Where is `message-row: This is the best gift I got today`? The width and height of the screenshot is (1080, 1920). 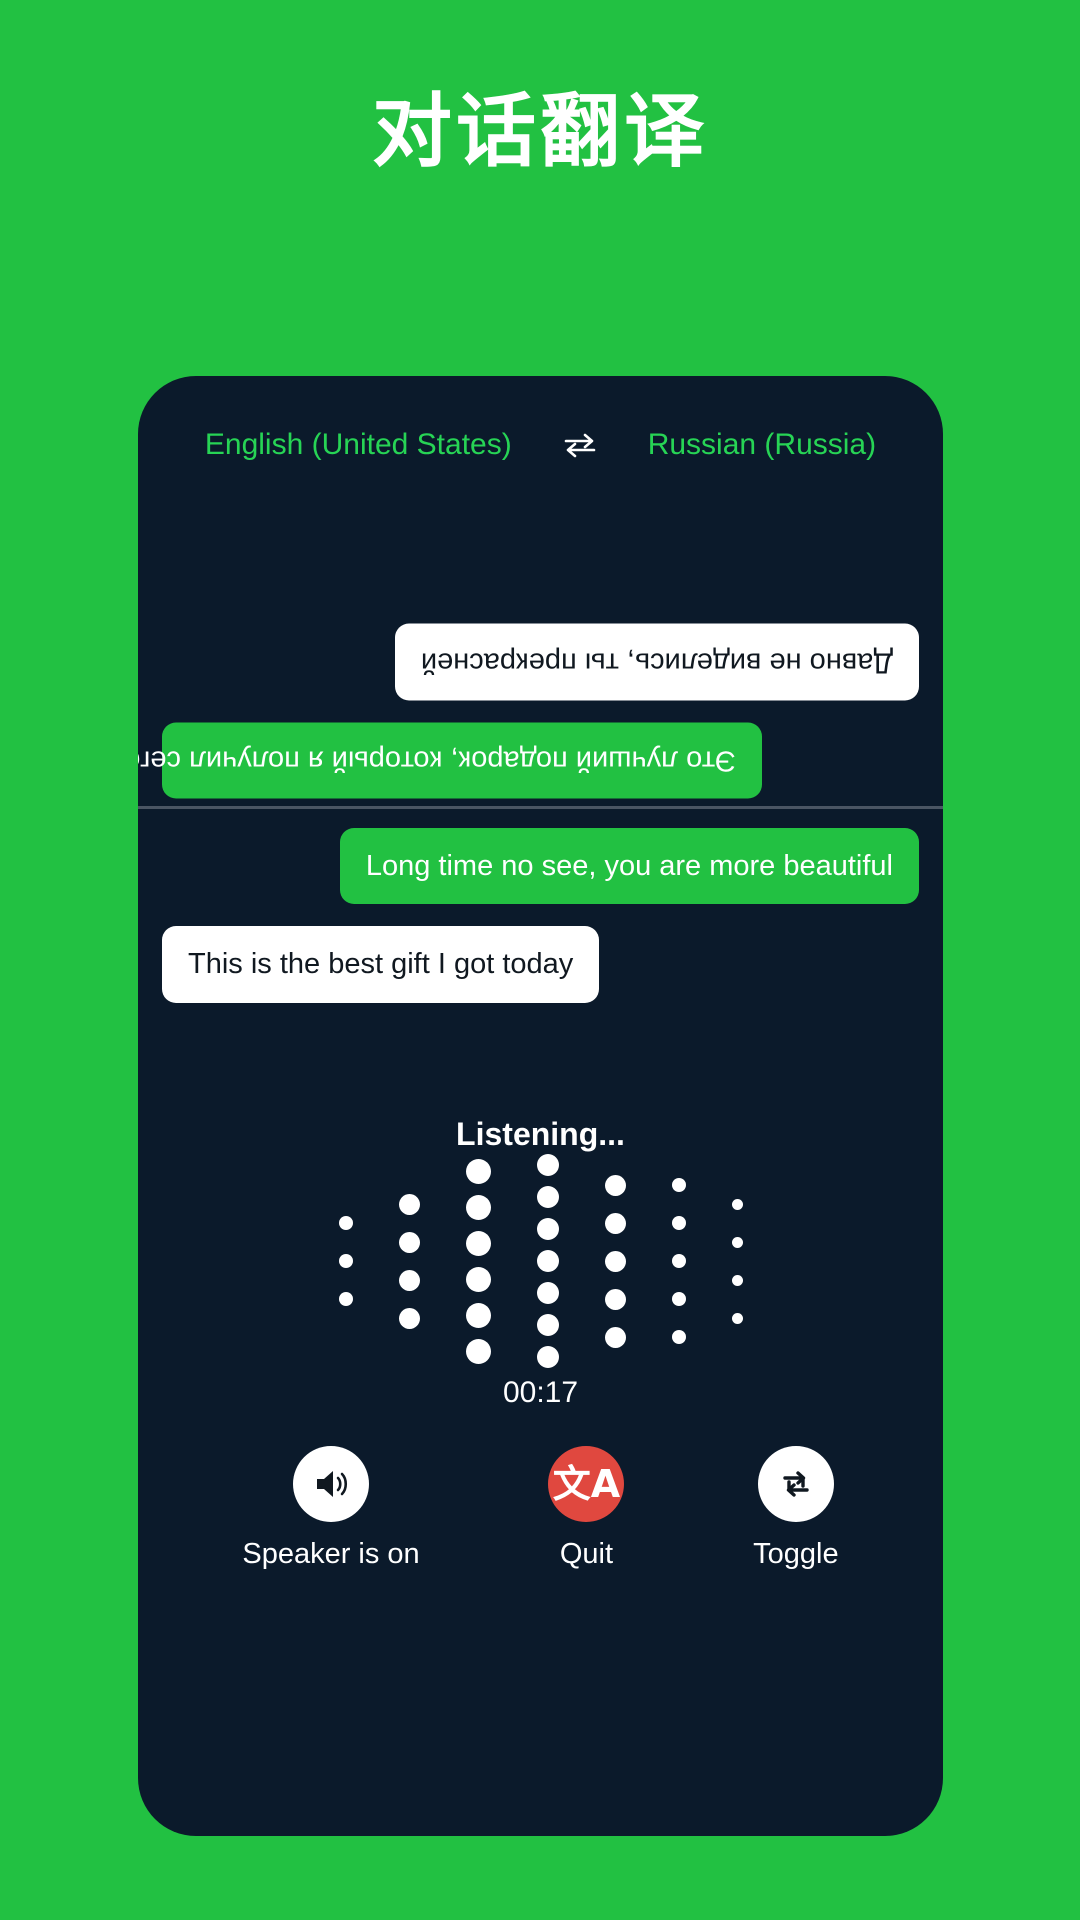
message-row: This is the best gift I got today is located at coordinates (540, 964).